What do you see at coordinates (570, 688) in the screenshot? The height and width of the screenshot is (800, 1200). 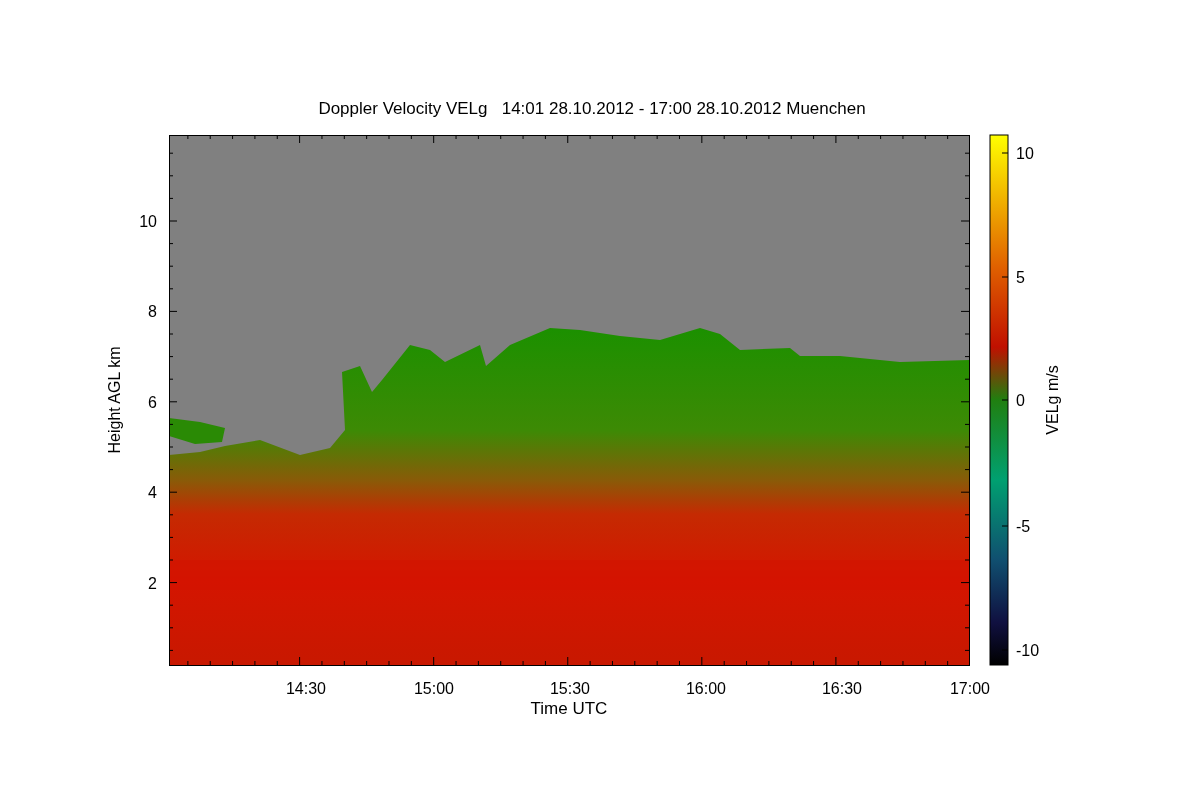 I see `x-tick-label: 15:30` at bounding box center [570, 688].